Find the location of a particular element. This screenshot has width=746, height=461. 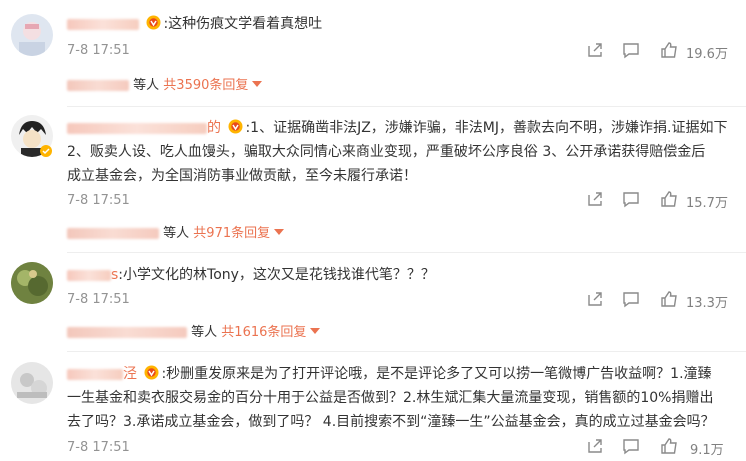

like-count: 13.3万 is located at coordinates (707, 303).